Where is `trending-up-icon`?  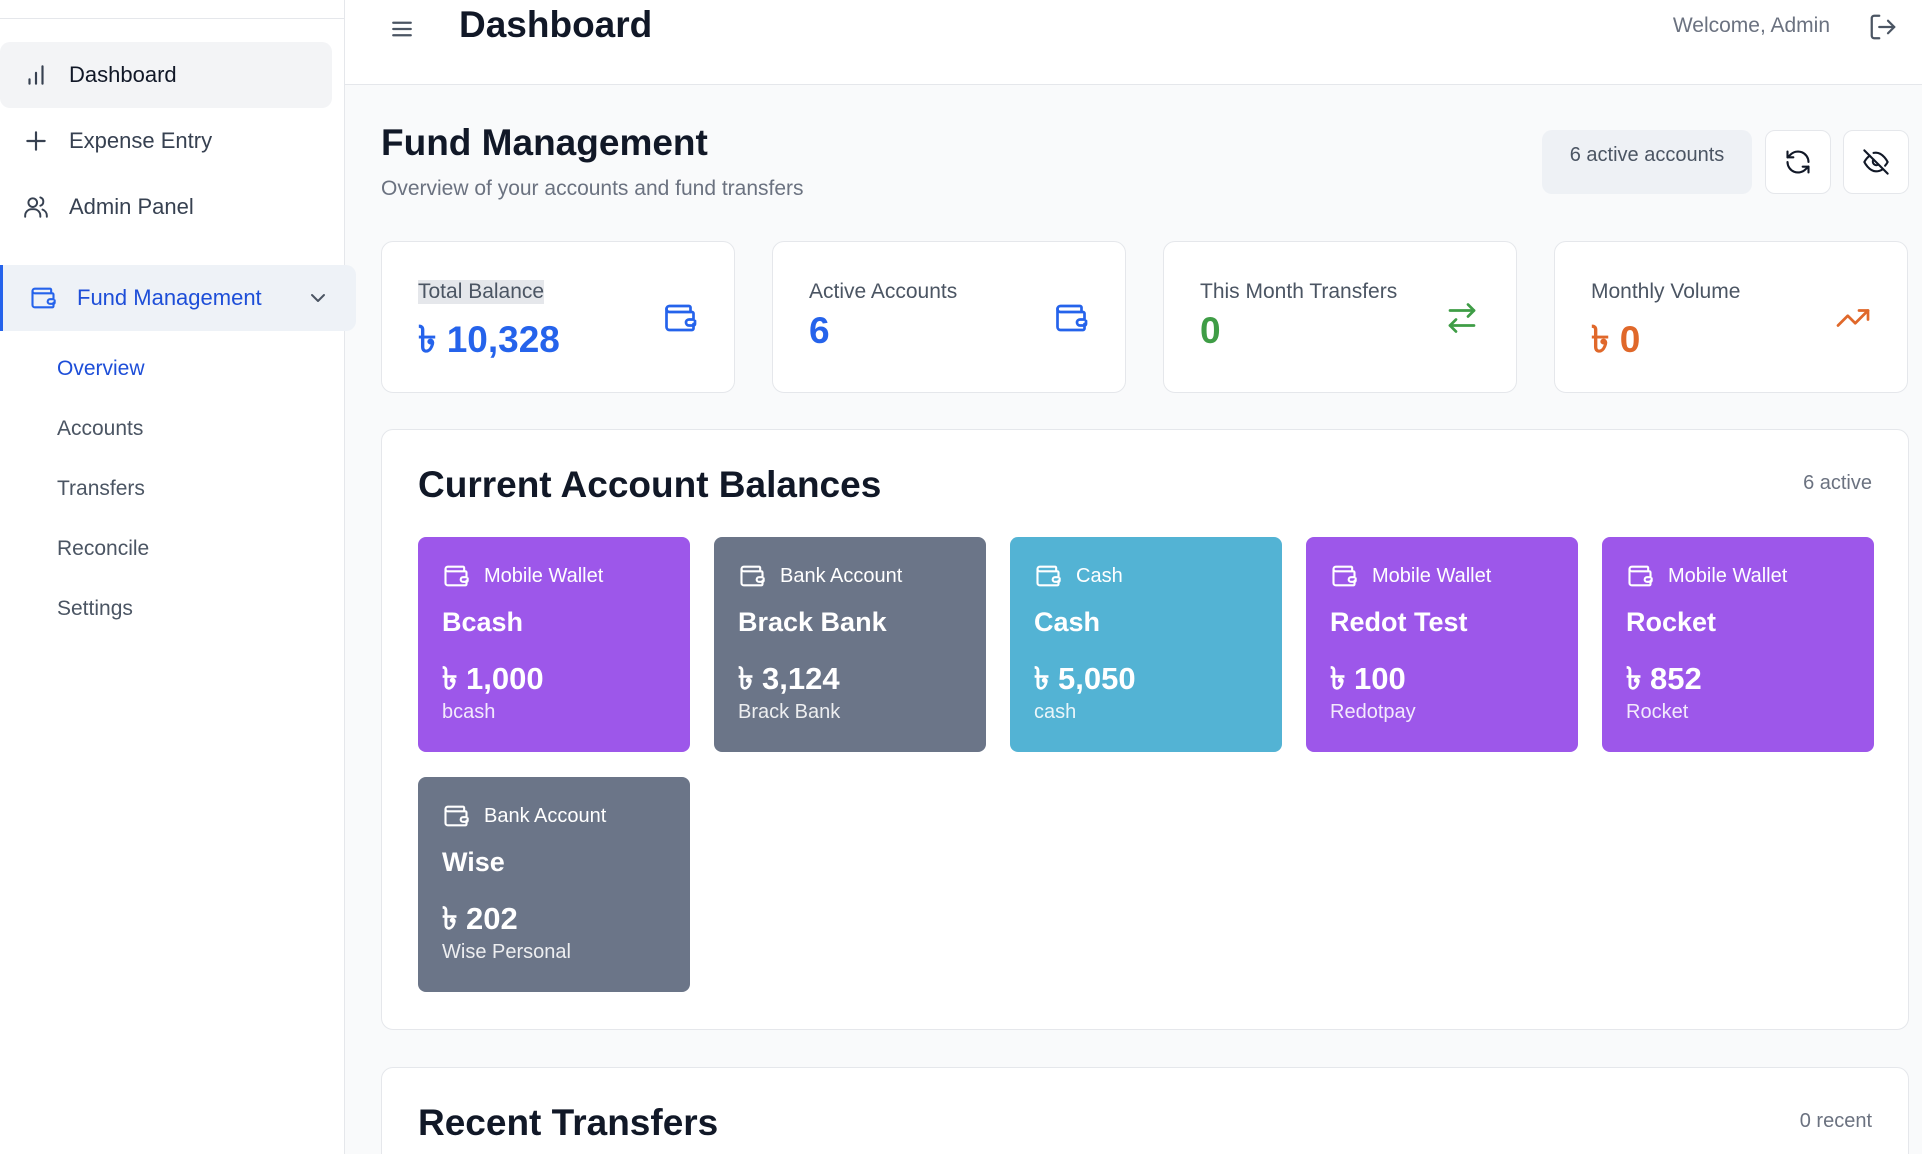
trending-up-icon is located at coordinates (1853, 318).